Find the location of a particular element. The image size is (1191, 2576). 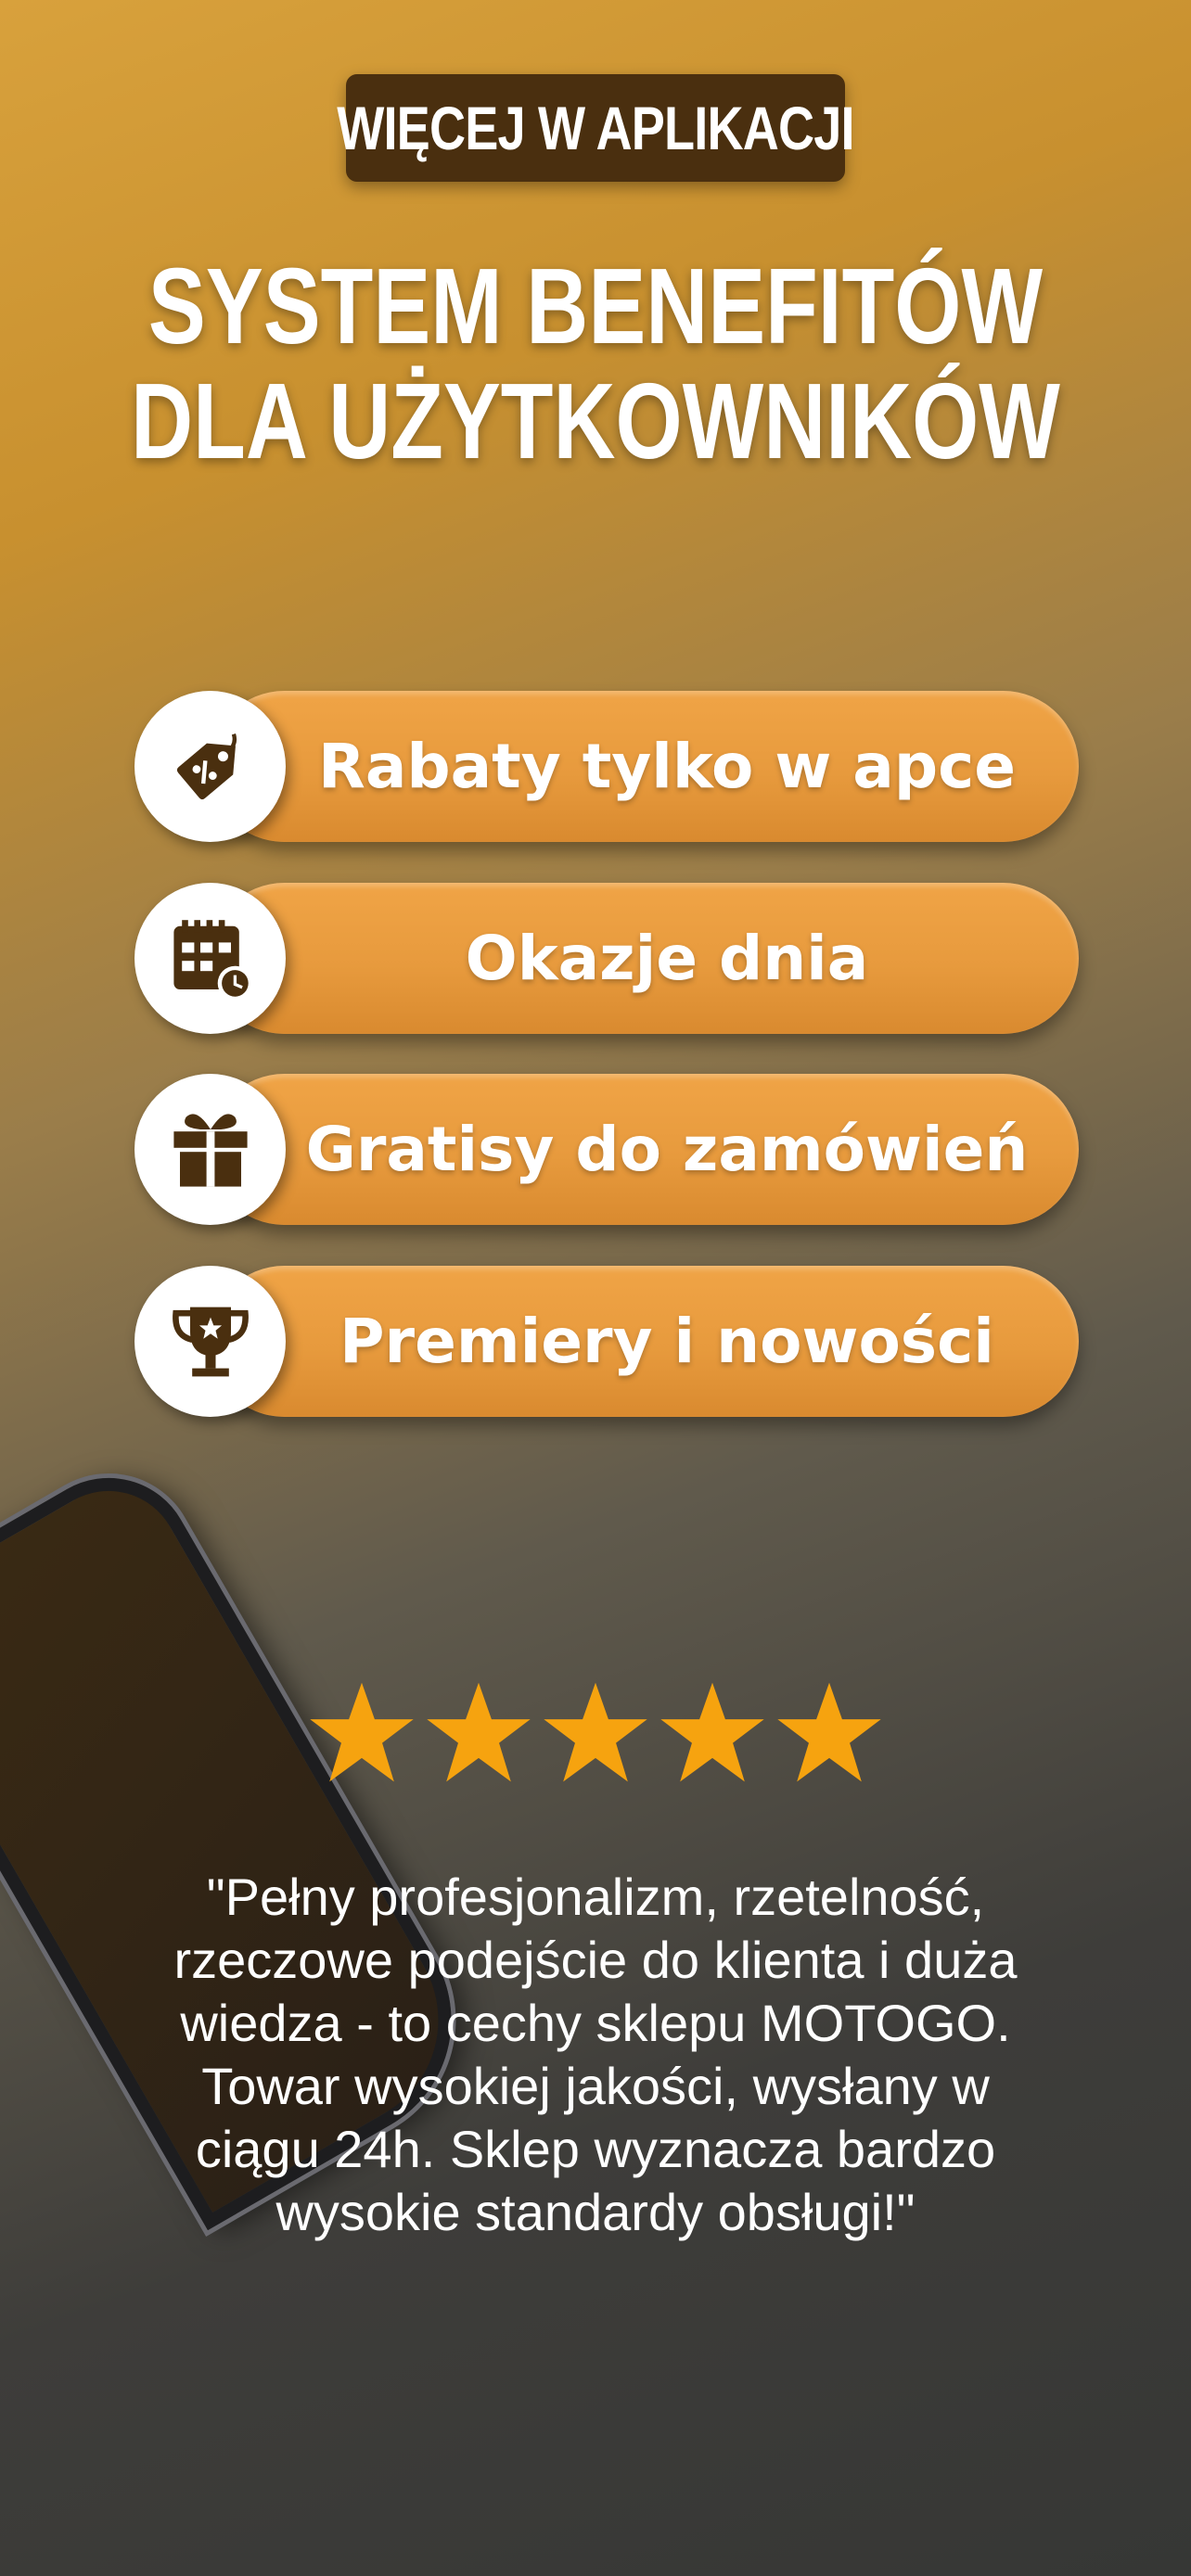

page-title: SYSTEM BENEFITÓW DLA UŻYTKOWNIKÓW is located at coordinates (595, 363).